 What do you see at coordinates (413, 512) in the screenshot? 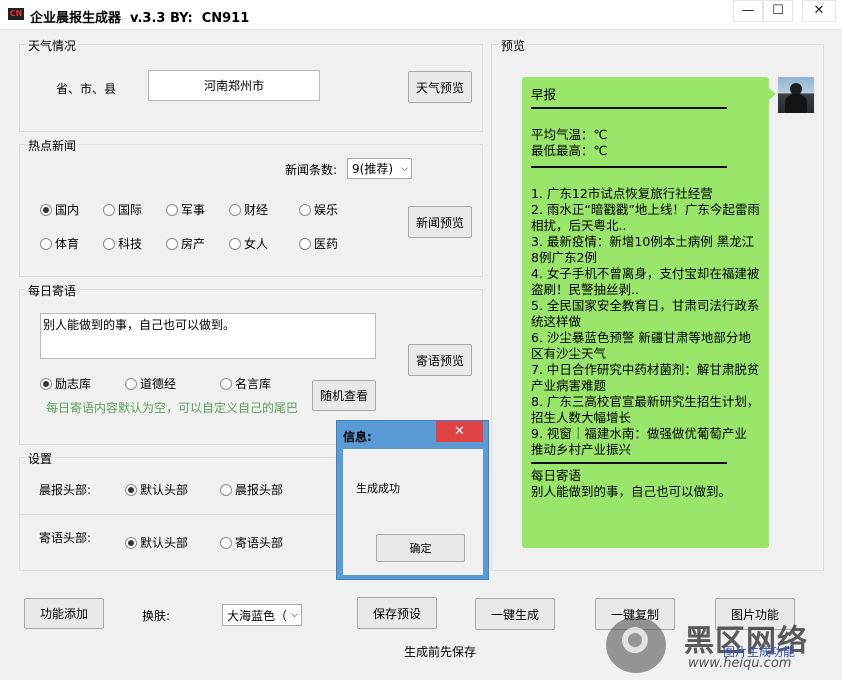
I see `dialog-body: 生成成功 确定` at bounding box center [413, 512].